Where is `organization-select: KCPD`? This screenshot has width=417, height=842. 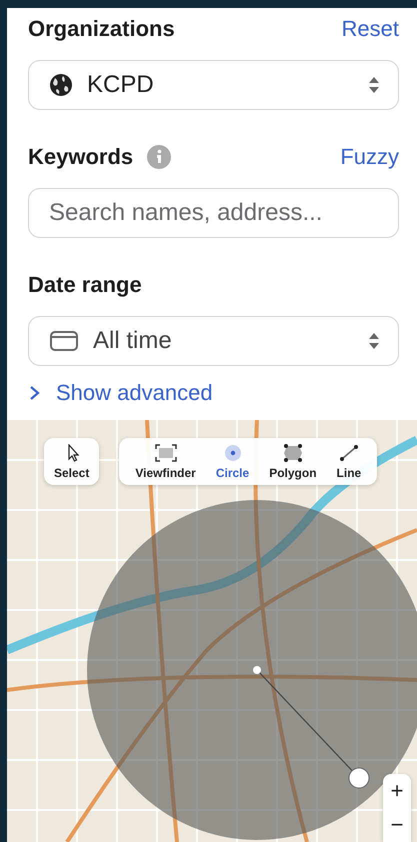 organization-select: KCPD is located at coordinates (213, 85).